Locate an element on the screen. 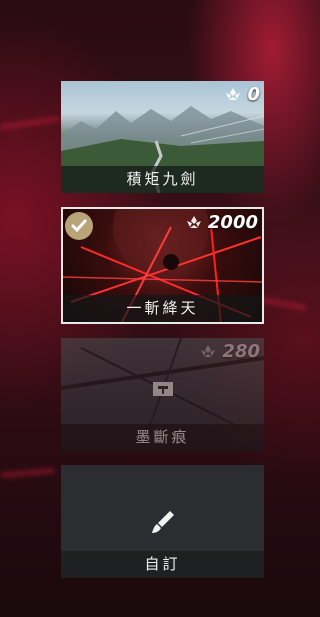 This screenshot has width=320, height=617. skill-name: 墨斷痕 is located at coordinates (162, 437).